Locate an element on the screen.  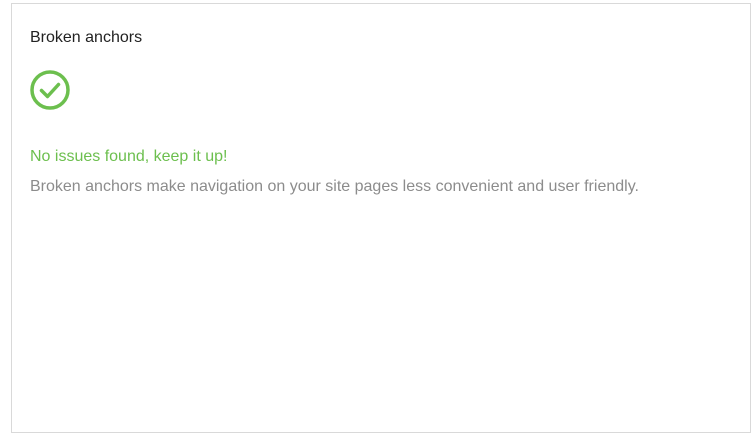
check-circle-icon is located at coordinates (50, 90).